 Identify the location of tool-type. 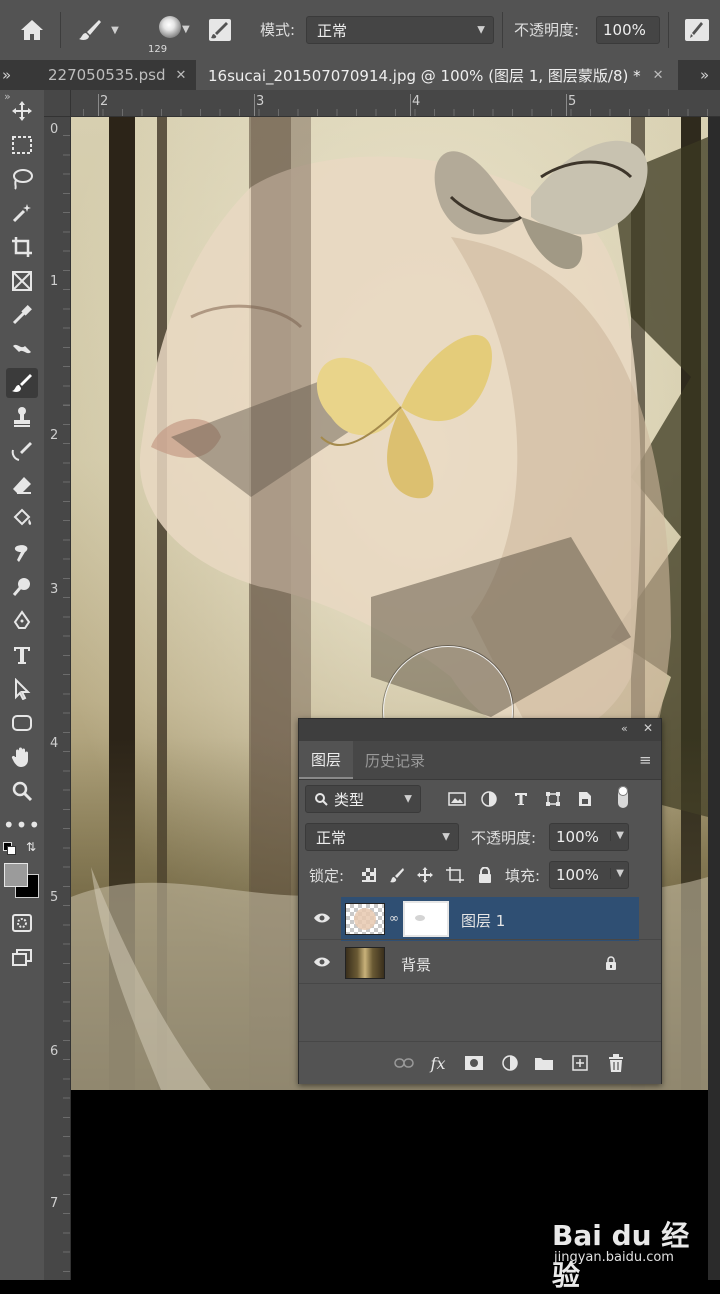
(22, 655).